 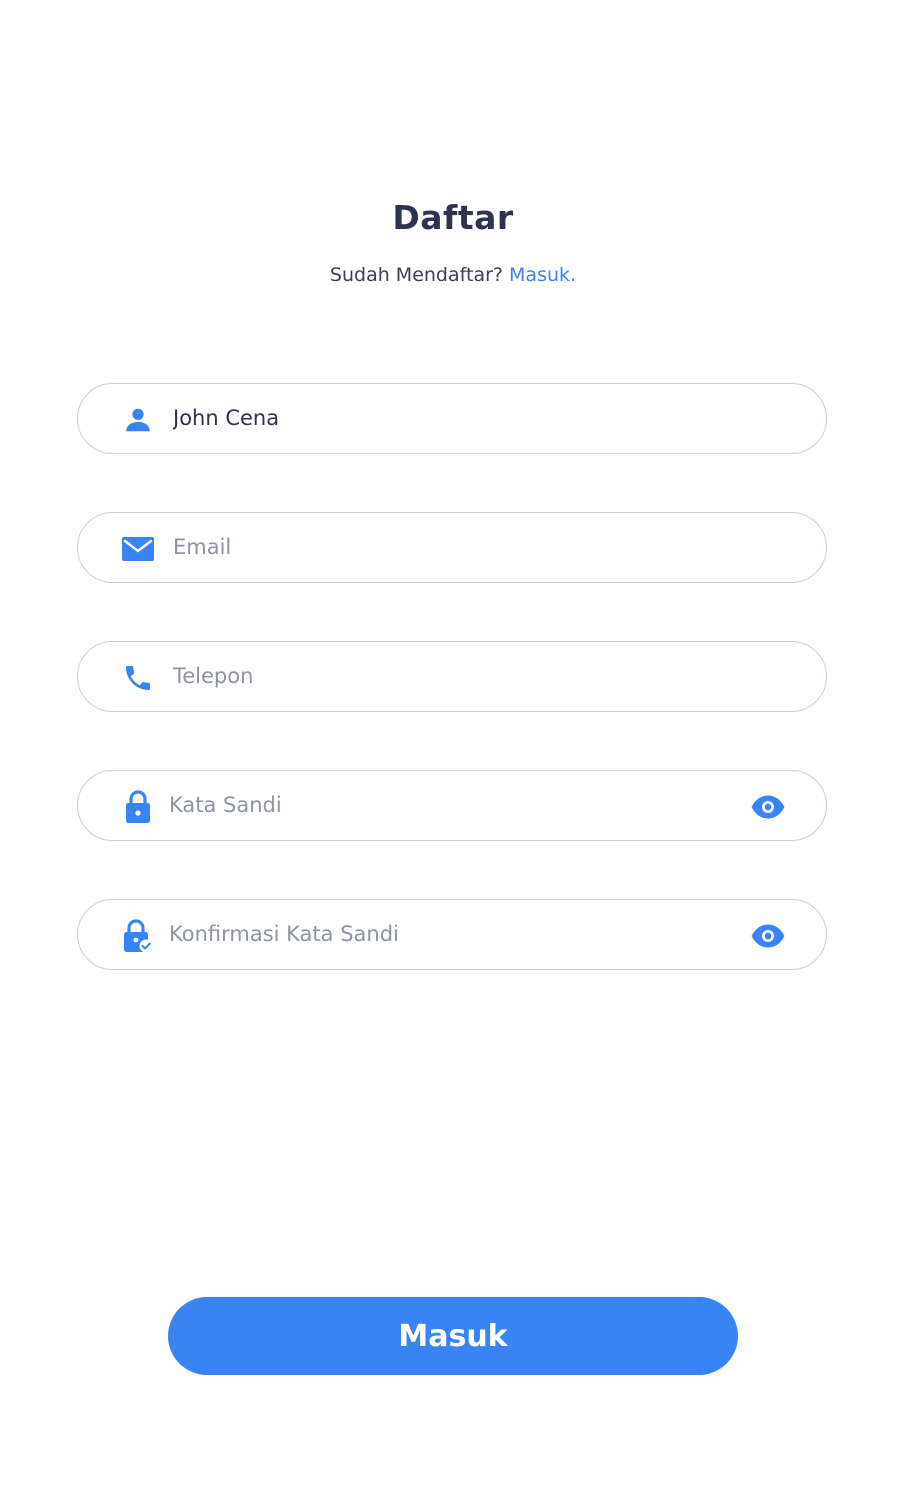 I want to click on confirm-password-input, so click(x=449, y=934).